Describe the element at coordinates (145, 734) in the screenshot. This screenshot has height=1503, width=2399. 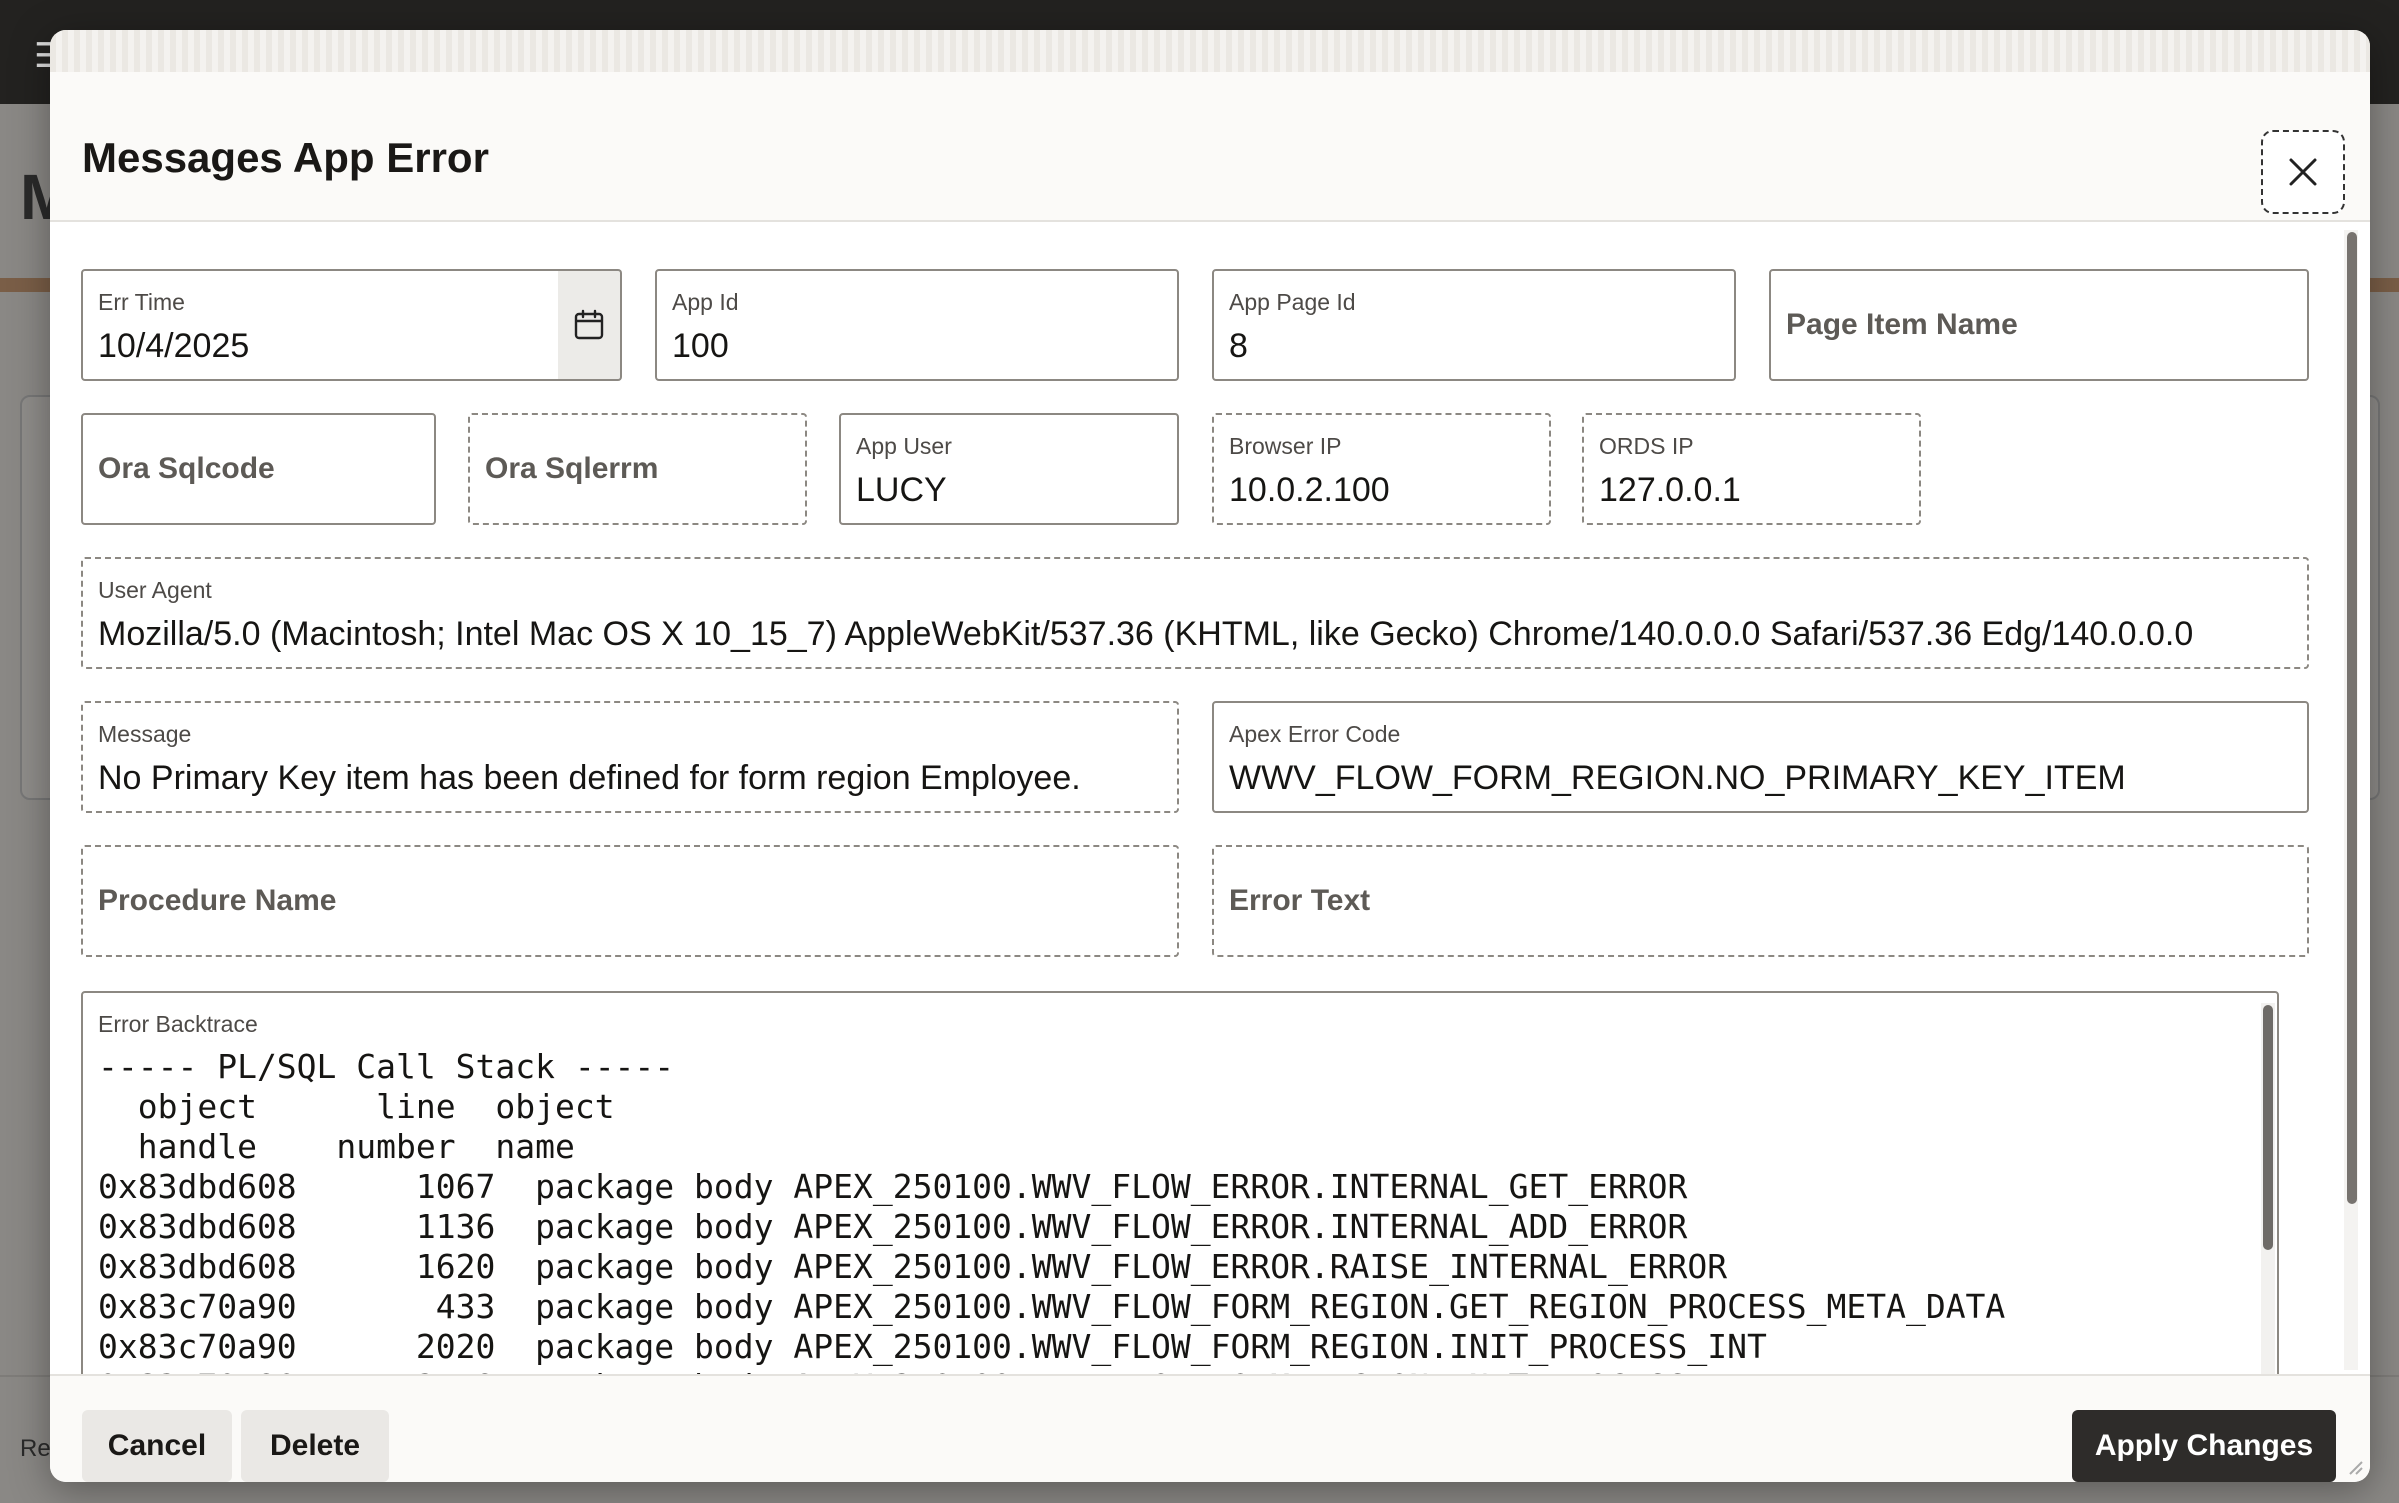
I see `message-label: Message` at that location.